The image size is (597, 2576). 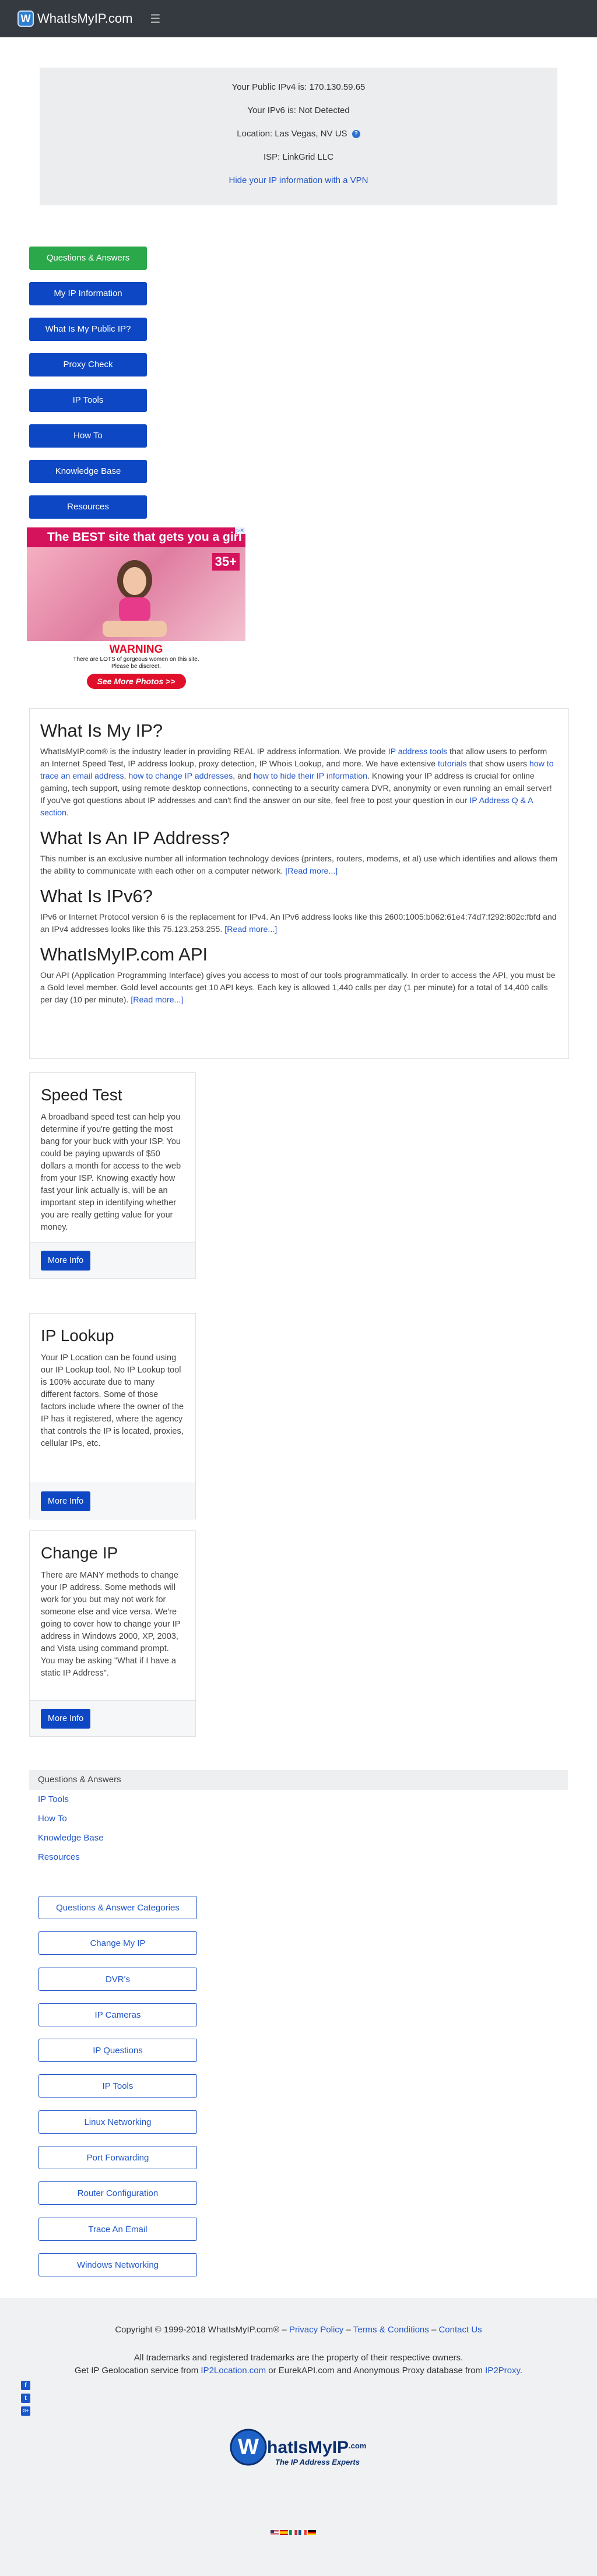 I want to click on google-plus-icon: G+, so click(x=25, y=2411).